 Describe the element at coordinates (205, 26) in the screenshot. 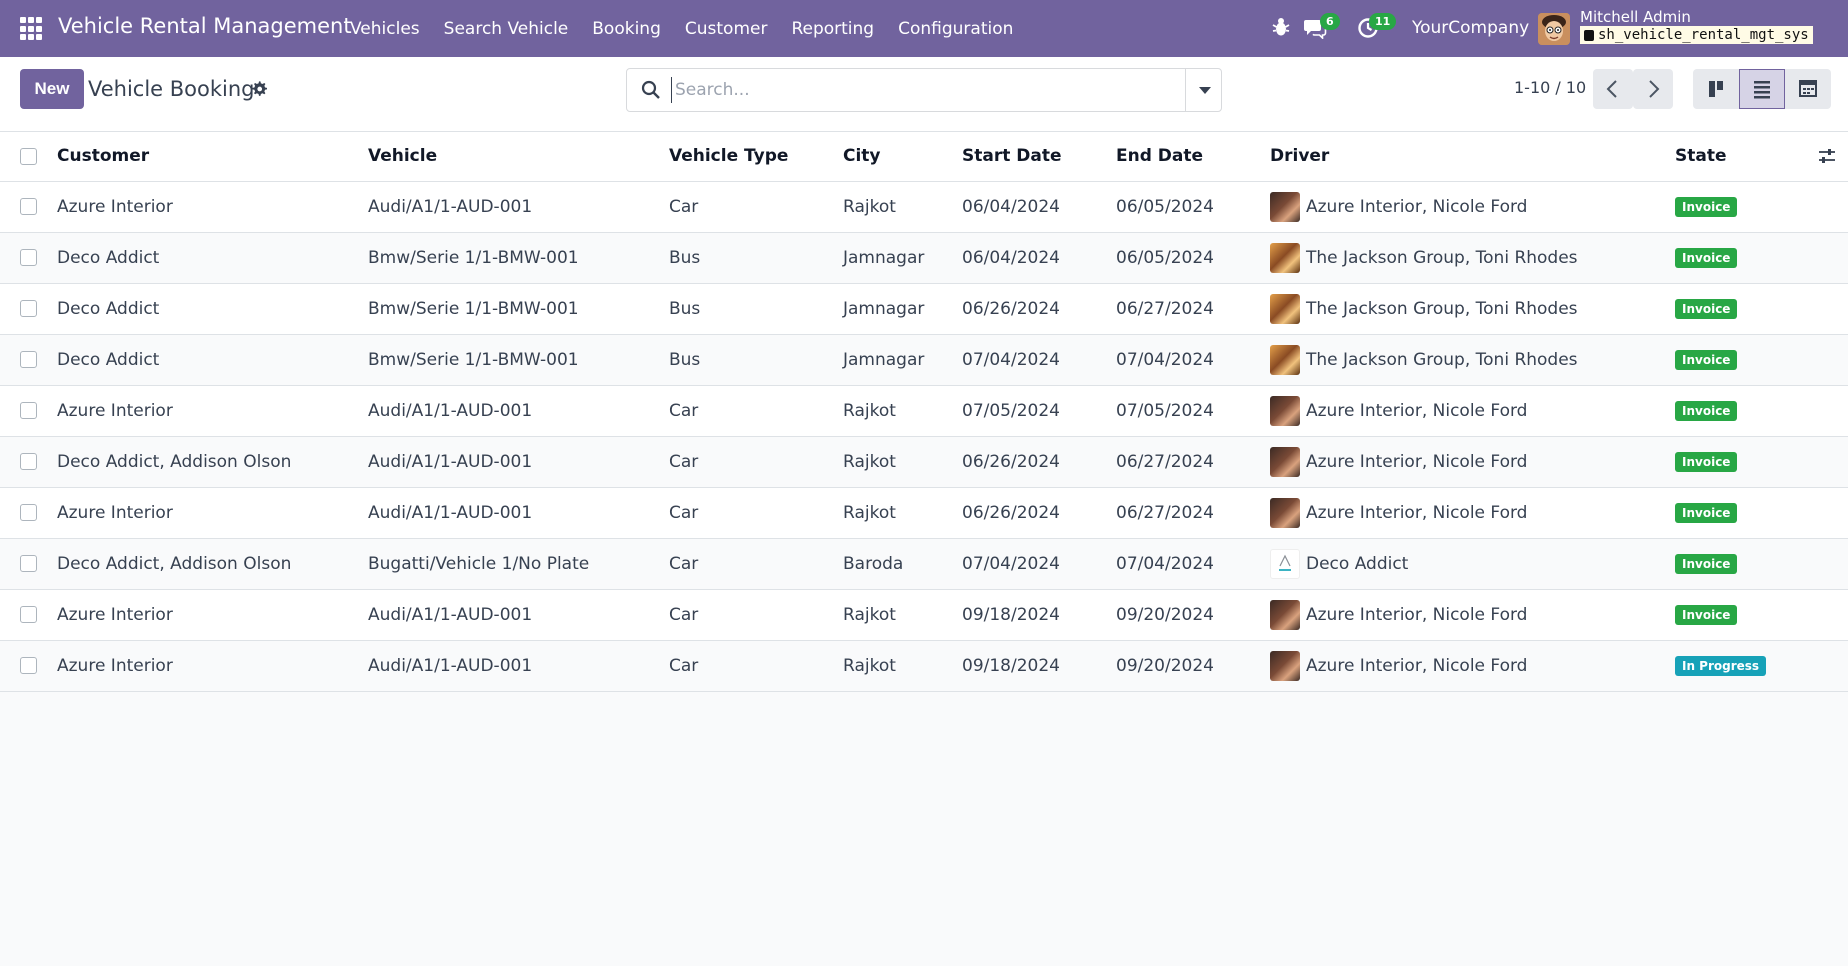

I see `app-title: Vehicle Rental Management` at that location.